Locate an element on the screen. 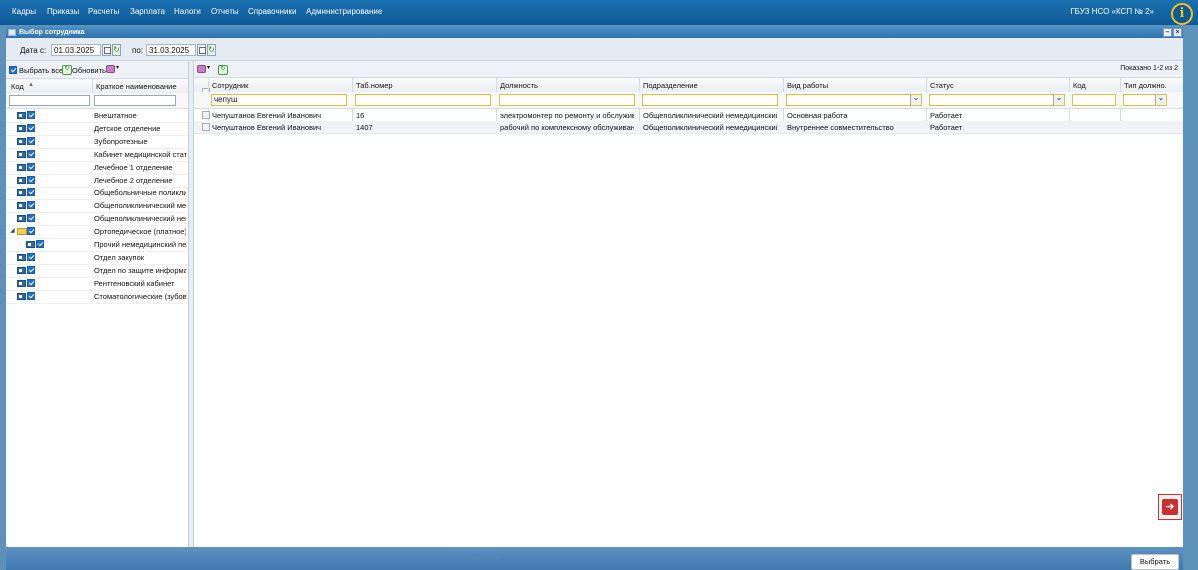  department-row: Лечебное 2 отделение is located at coordinates (97, 181).